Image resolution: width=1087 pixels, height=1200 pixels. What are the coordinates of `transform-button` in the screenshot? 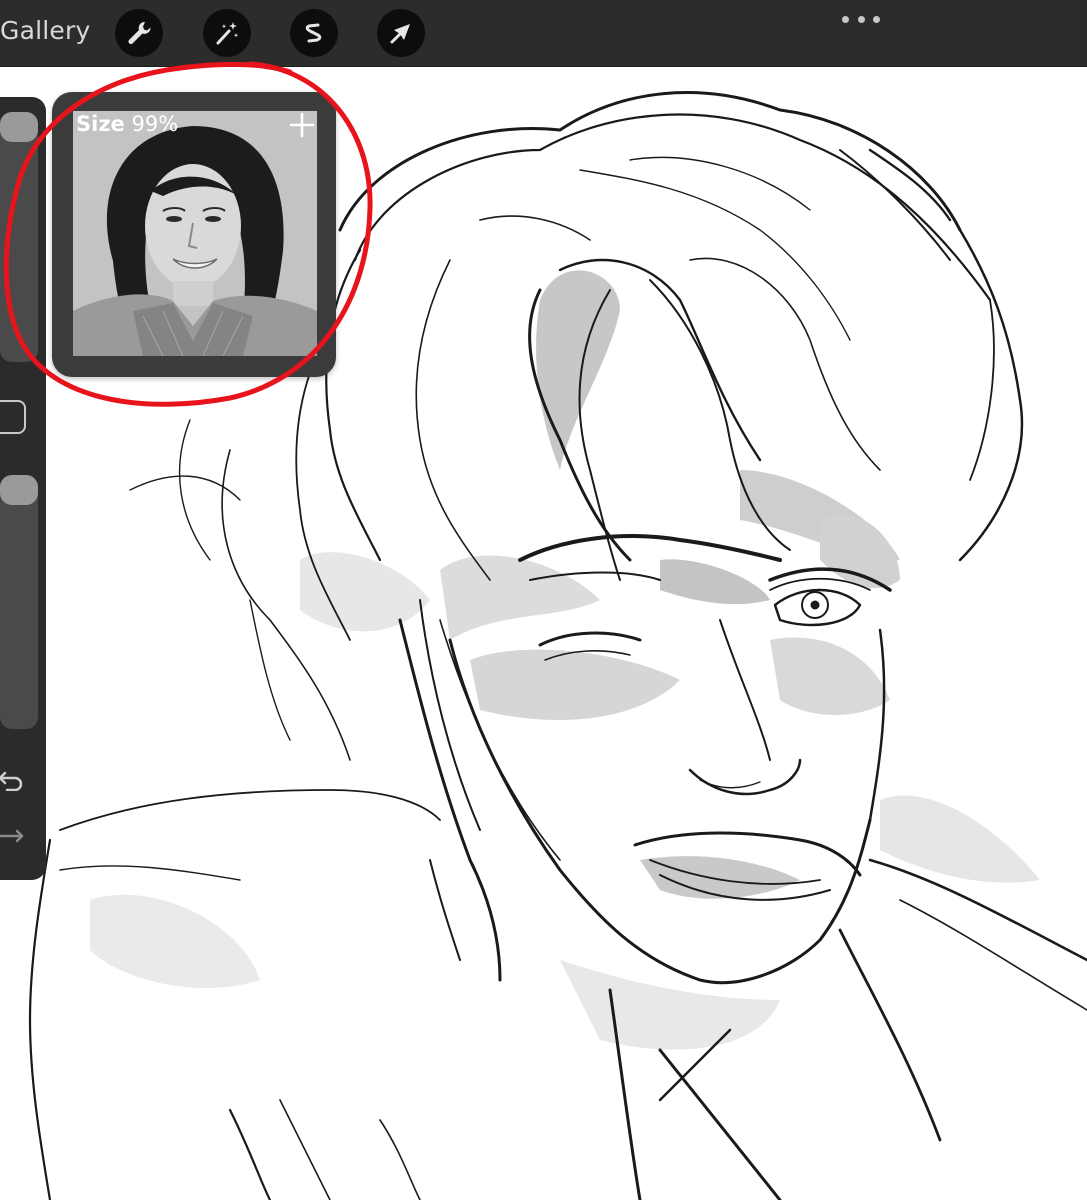 It's located at (401, 33).